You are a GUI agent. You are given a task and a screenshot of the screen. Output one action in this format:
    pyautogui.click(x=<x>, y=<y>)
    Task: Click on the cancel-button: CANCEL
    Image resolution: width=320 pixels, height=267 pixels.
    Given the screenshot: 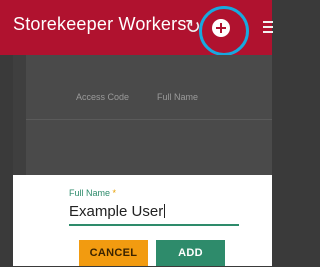 What is the action you would take?
    pyautogui.click(x=113, y=253)
    